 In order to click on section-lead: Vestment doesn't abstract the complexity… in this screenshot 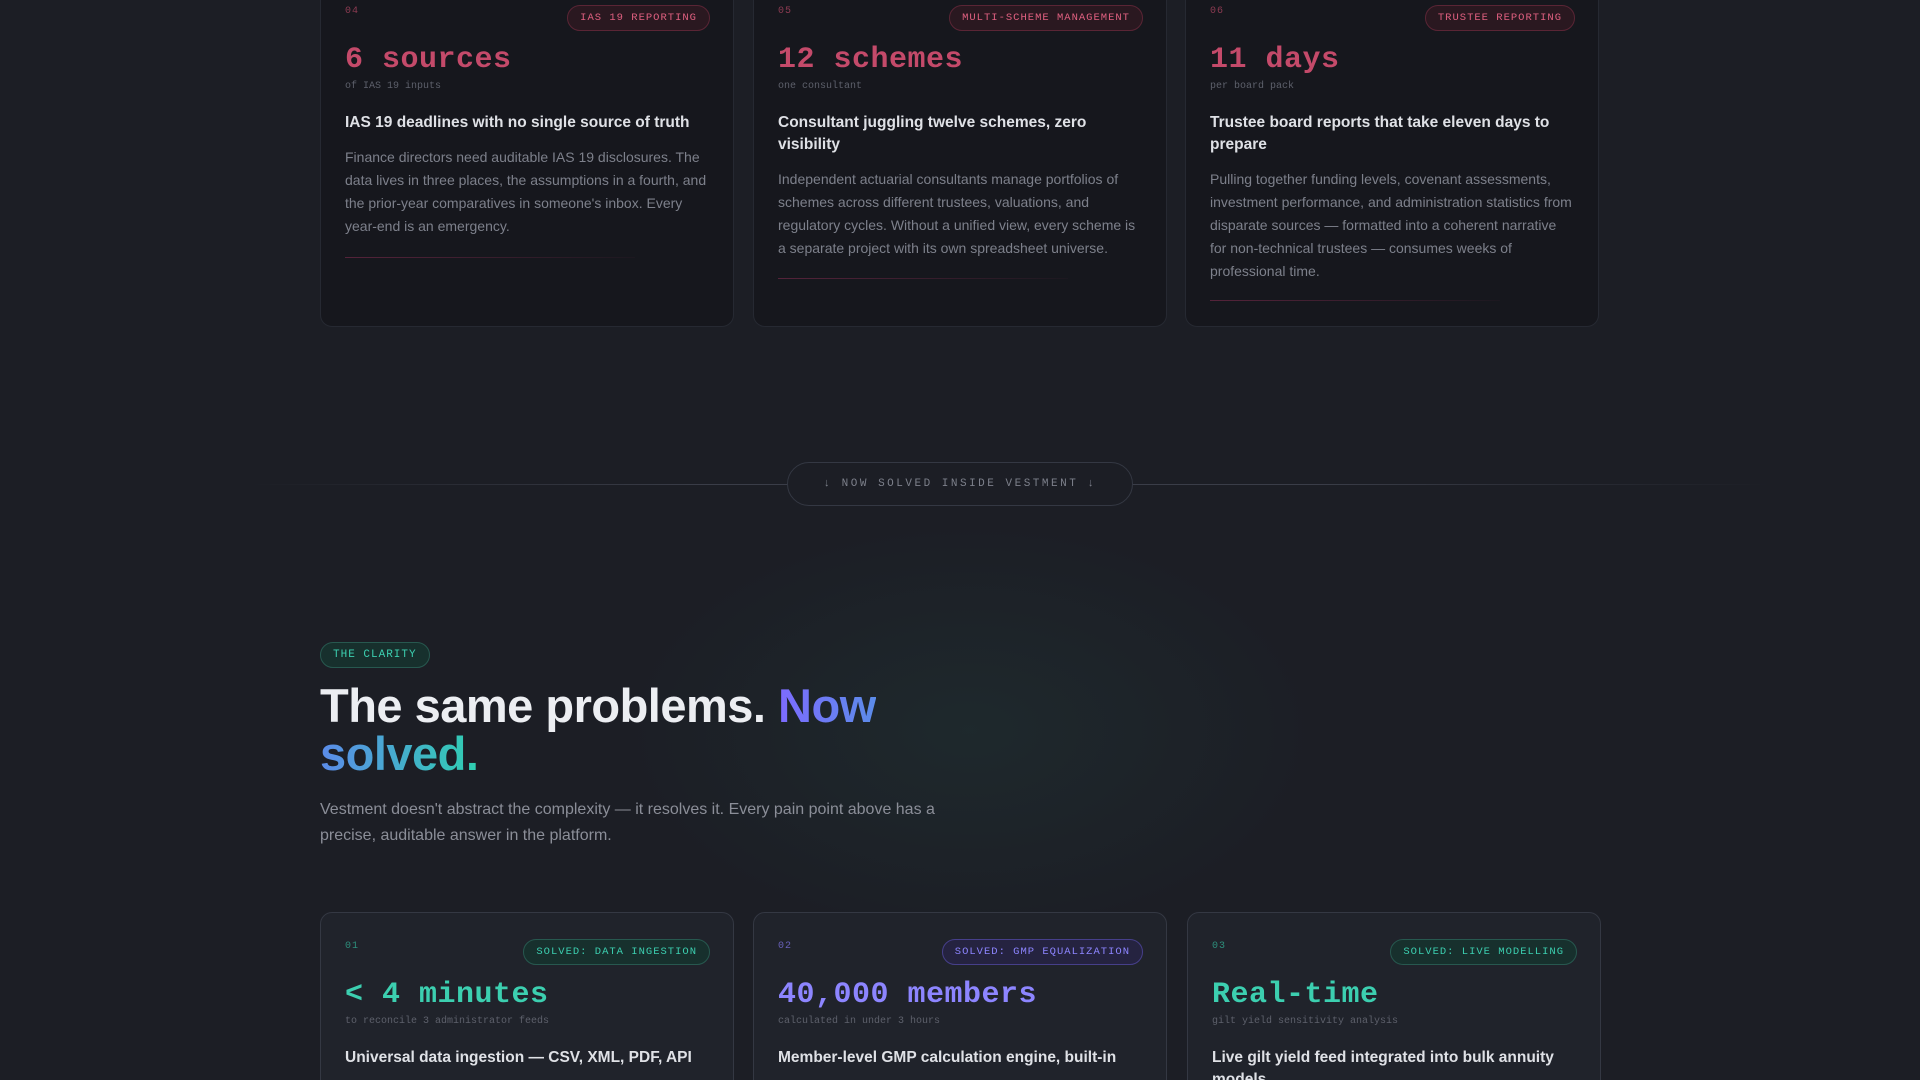, I will do `click(627, 822)`.